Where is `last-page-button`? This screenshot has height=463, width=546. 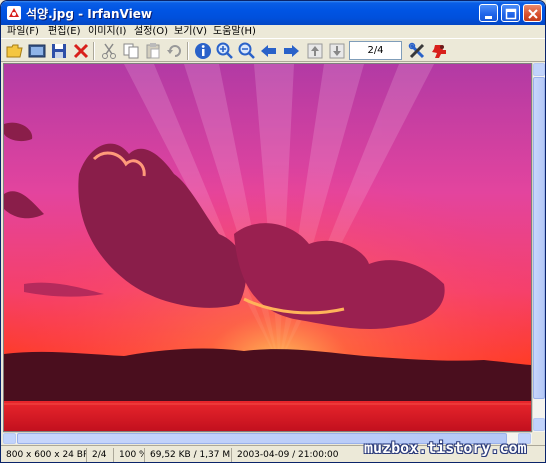
last-page-button is located at coordinates (337, 51).